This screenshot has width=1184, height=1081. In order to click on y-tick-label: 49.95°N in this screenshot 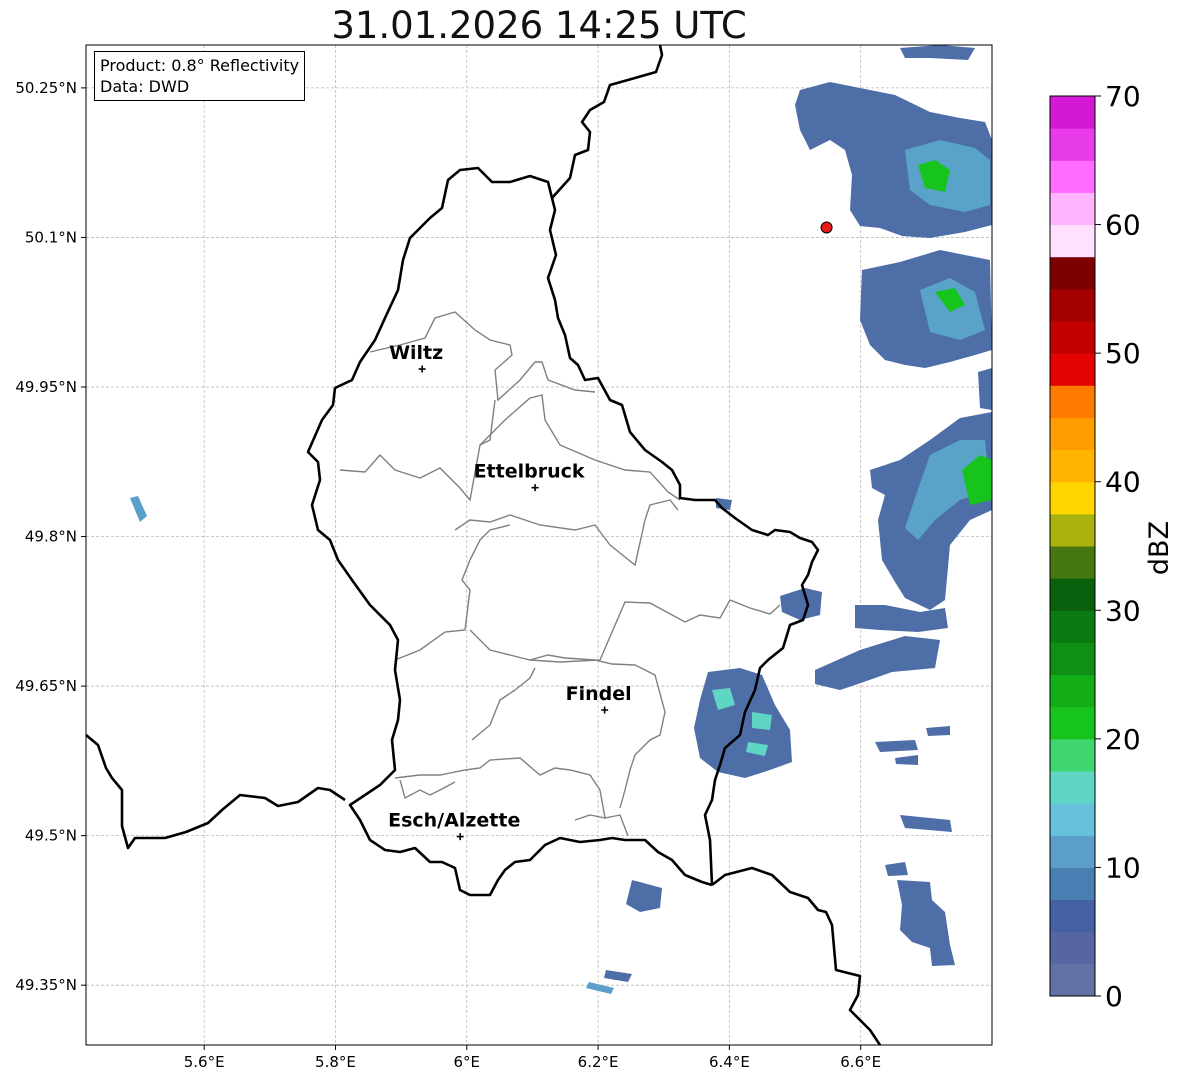, I will do `click(46, 387)`.